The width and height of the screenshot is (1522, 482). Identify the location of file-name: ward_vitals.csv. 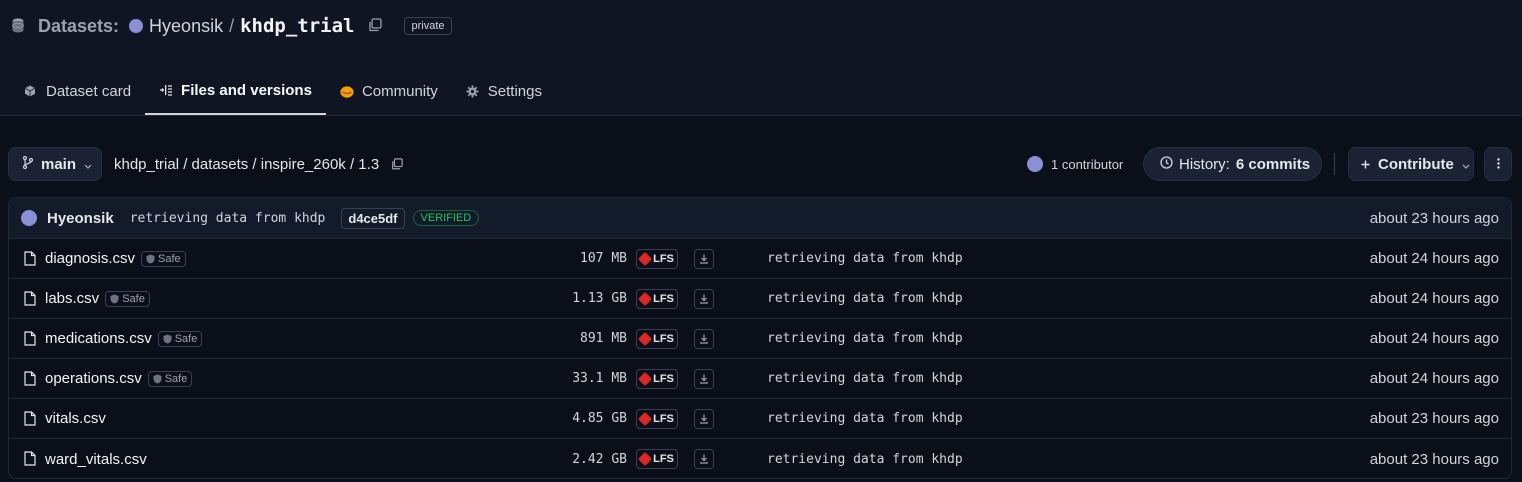
(96, 459).